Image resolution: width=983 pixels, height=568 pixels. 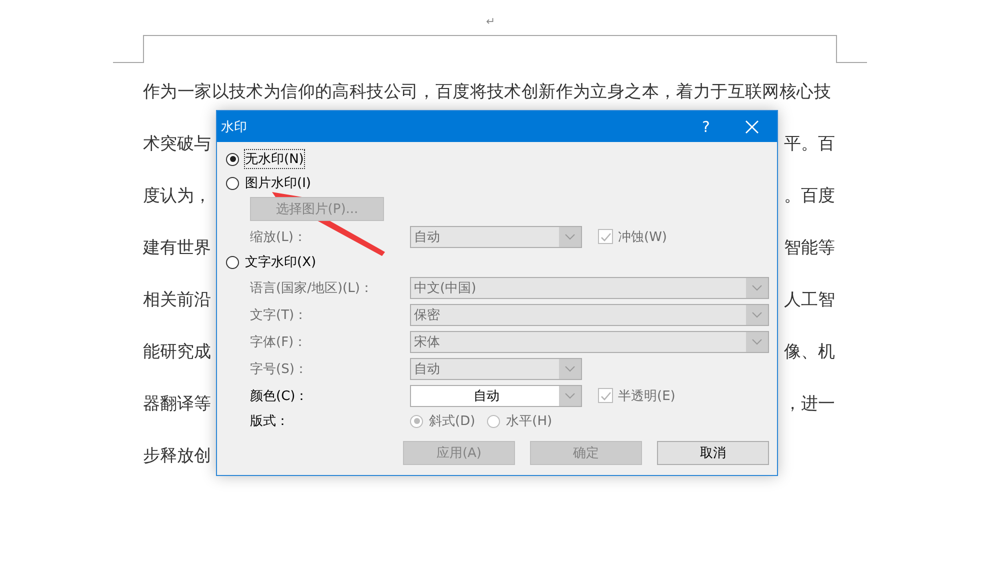 I want to click on paragraph-text: 智能等, so click(x=809, y=248).